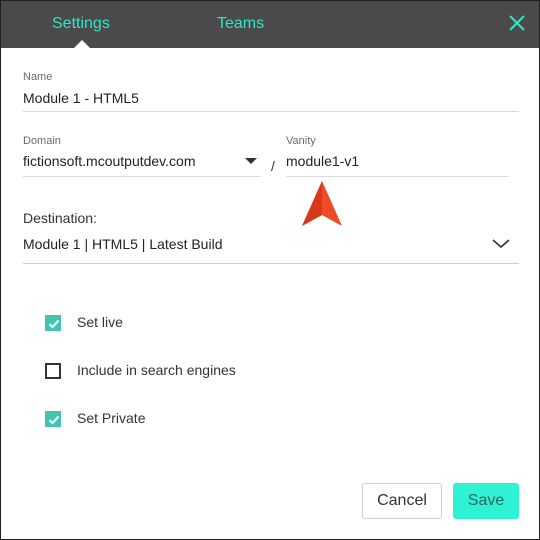  Describe the element at coordinates (142, 176) in the screenshot. I see `domain-select-underline` at that location.